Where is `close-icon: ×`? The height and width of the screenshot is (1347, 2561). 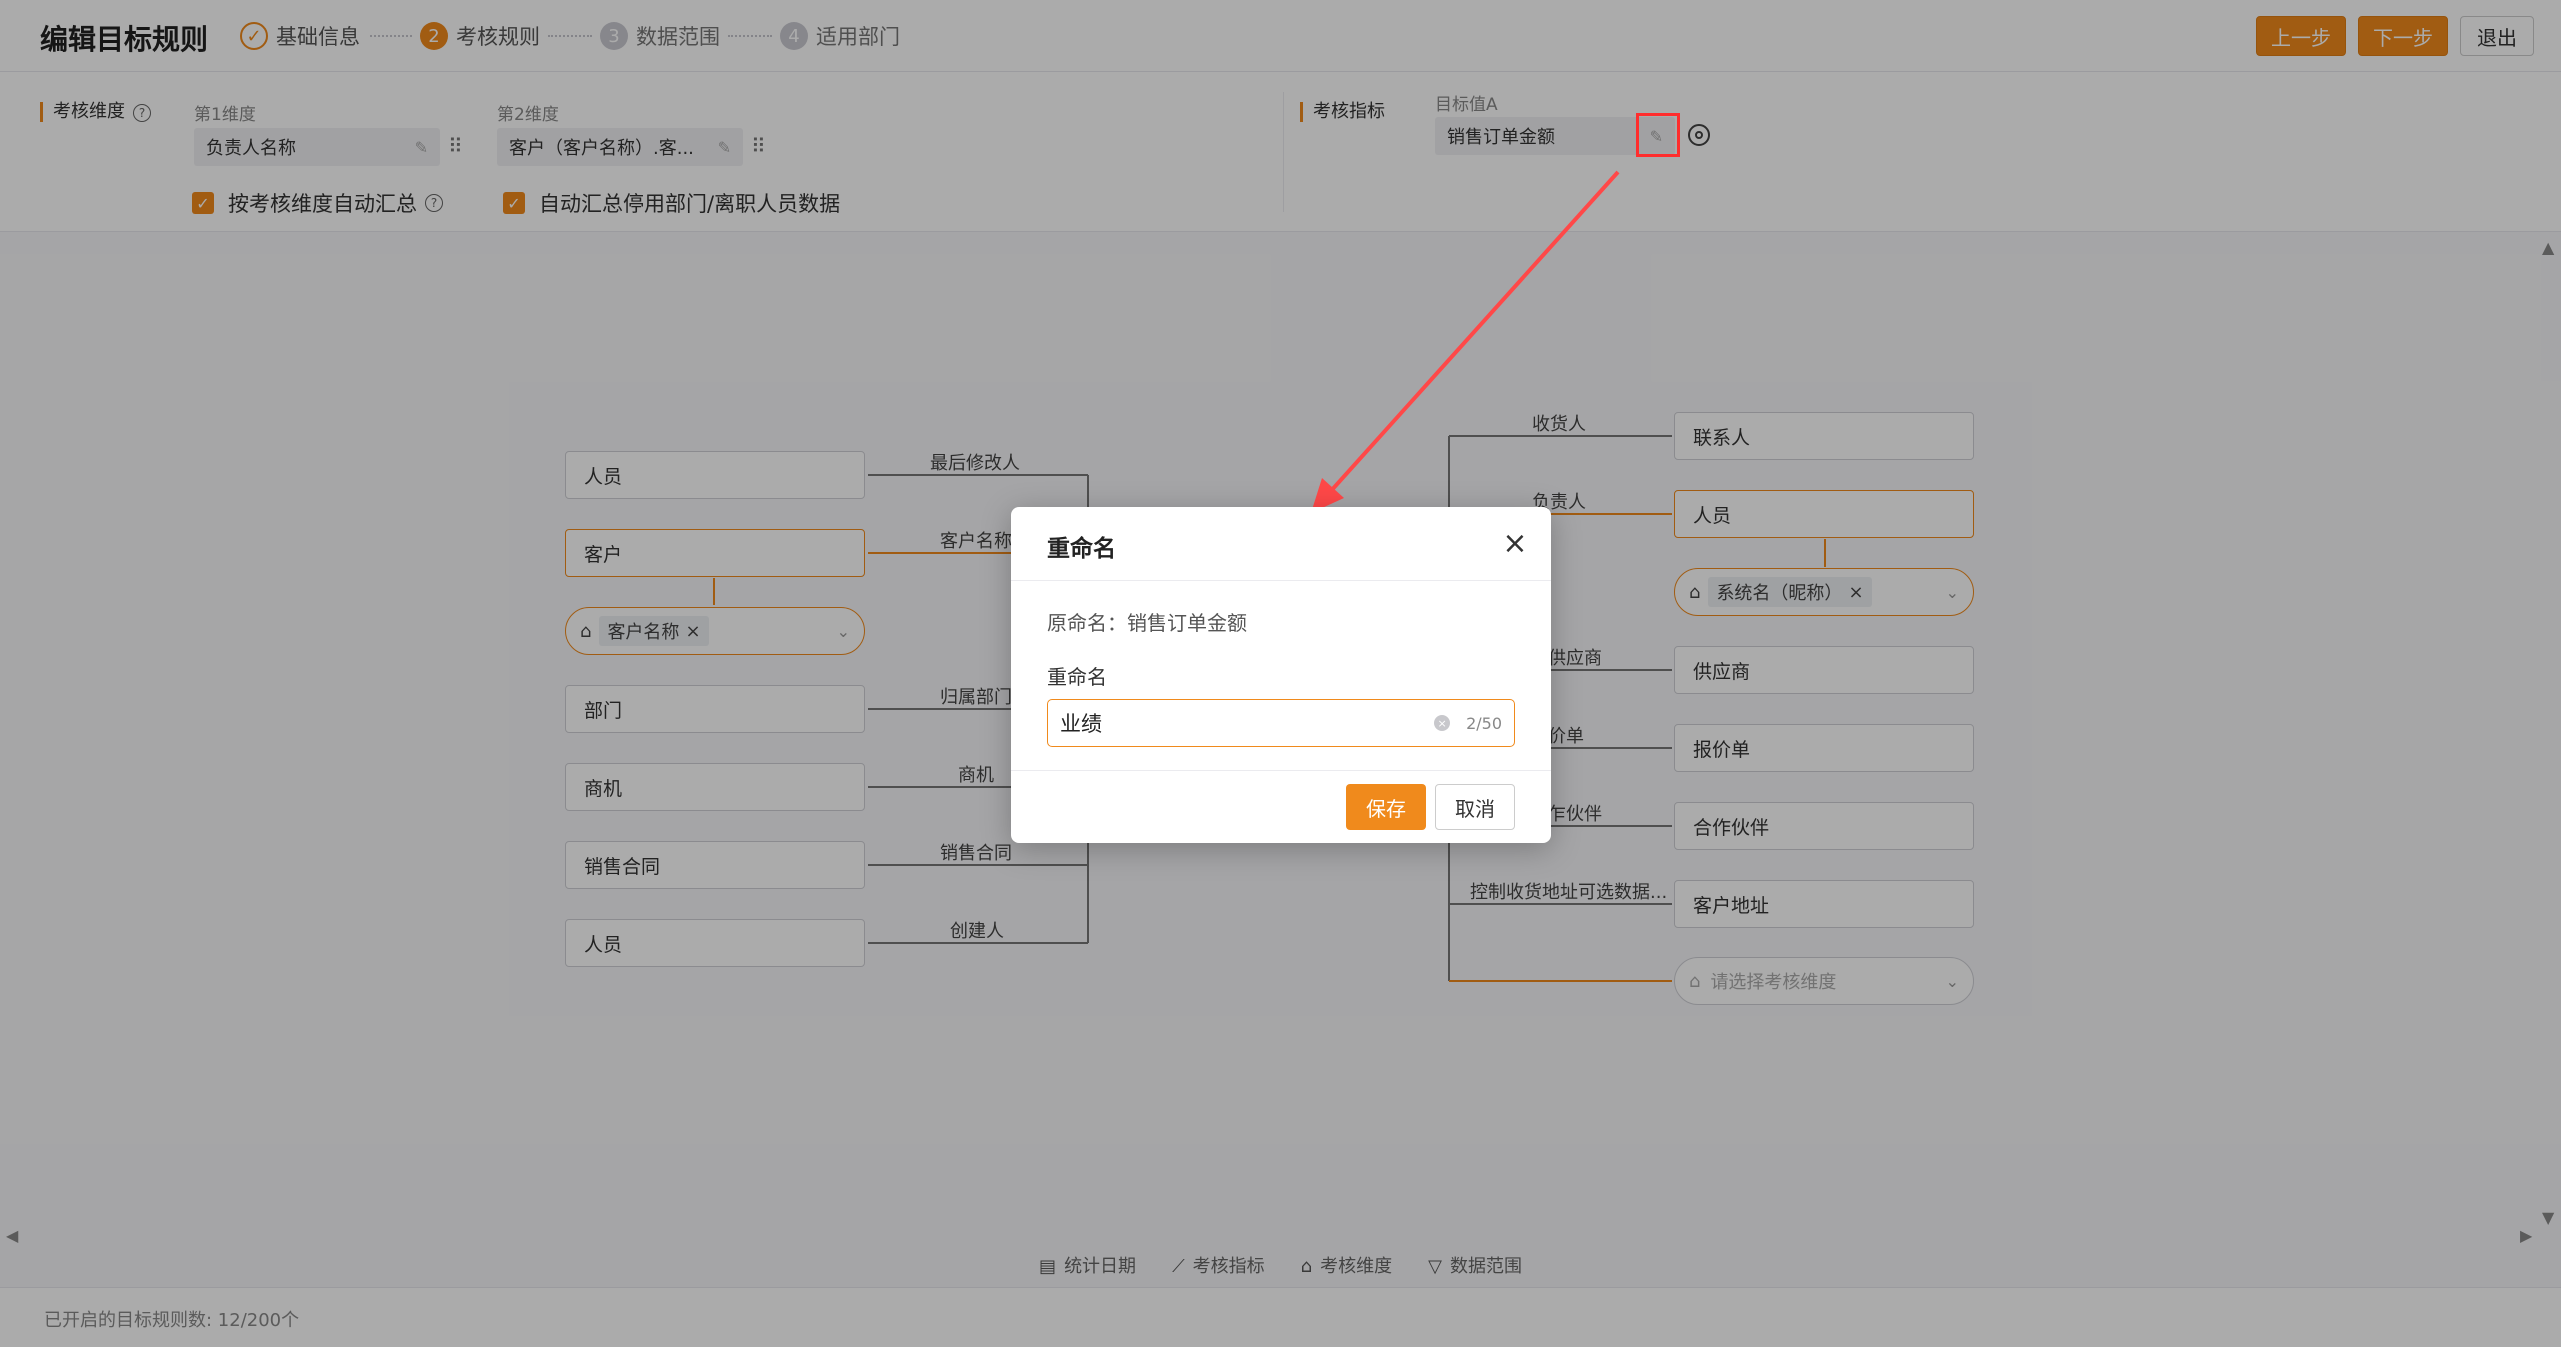
close-icon: × is located at coordinates (1515, 543).